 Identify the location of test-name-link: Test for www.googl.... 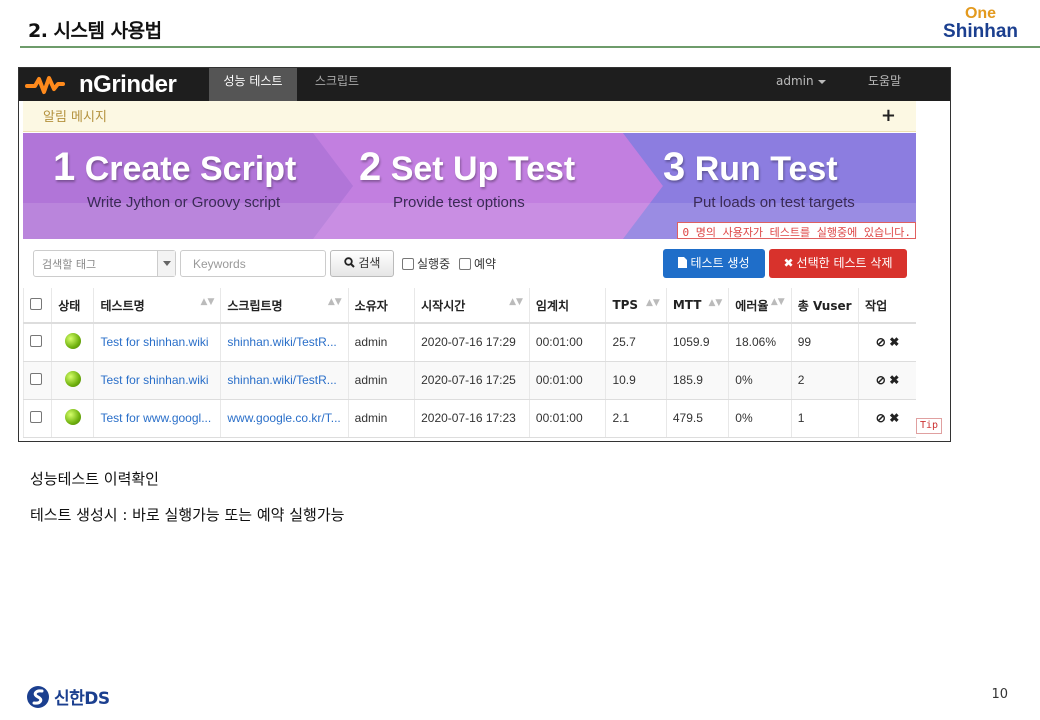
(157, 418).